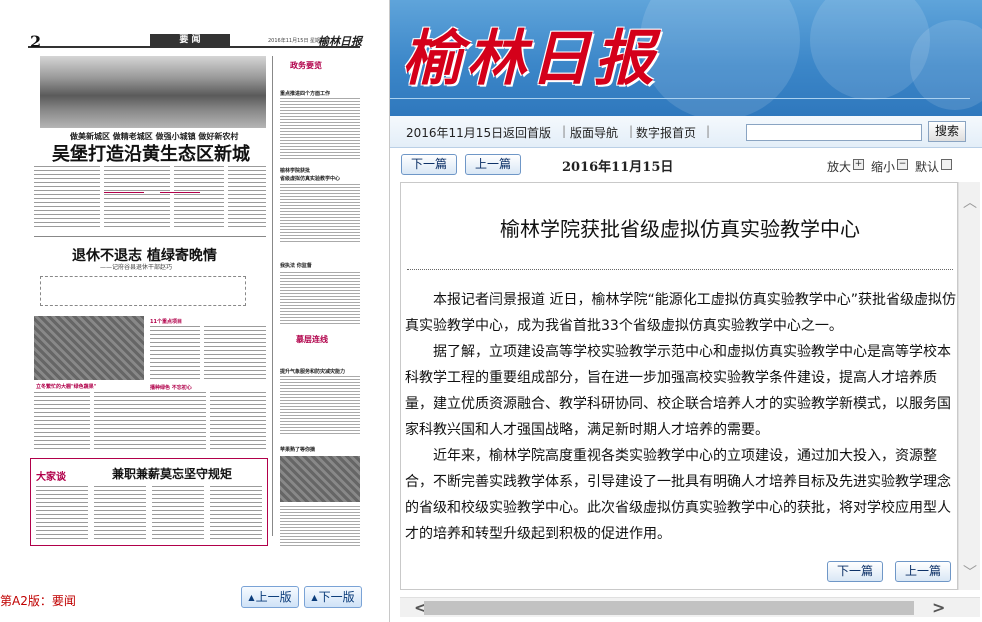 This screenshot has width=982, height=622. Describe the element at coordinates (618, 167) in the screenshot. I see `issue-date: 2016年11月15日` at that location.